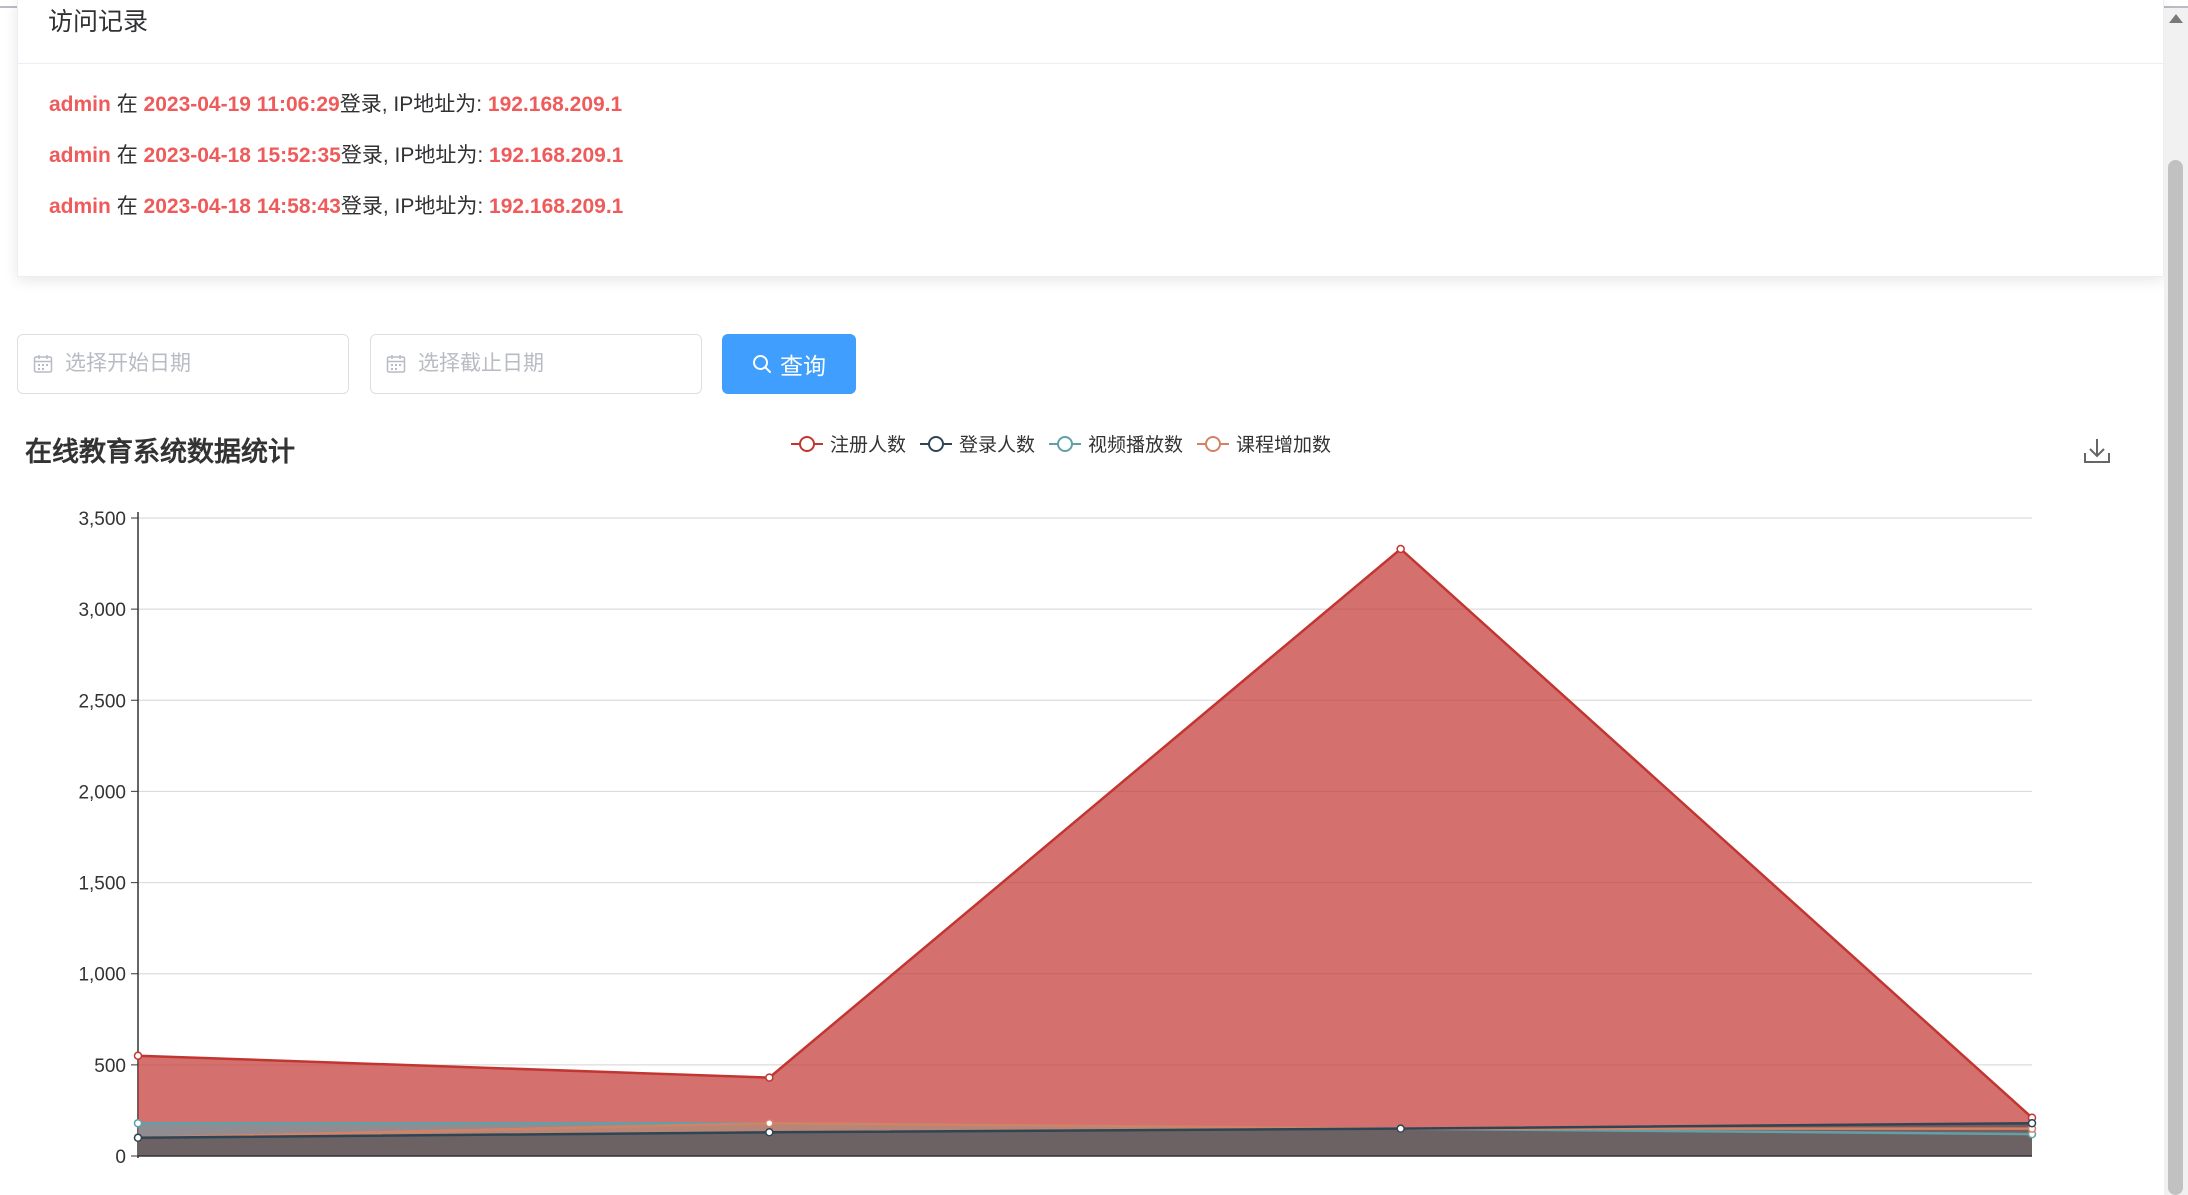  I want to click on scroll-thumb, so click(2175, 677).